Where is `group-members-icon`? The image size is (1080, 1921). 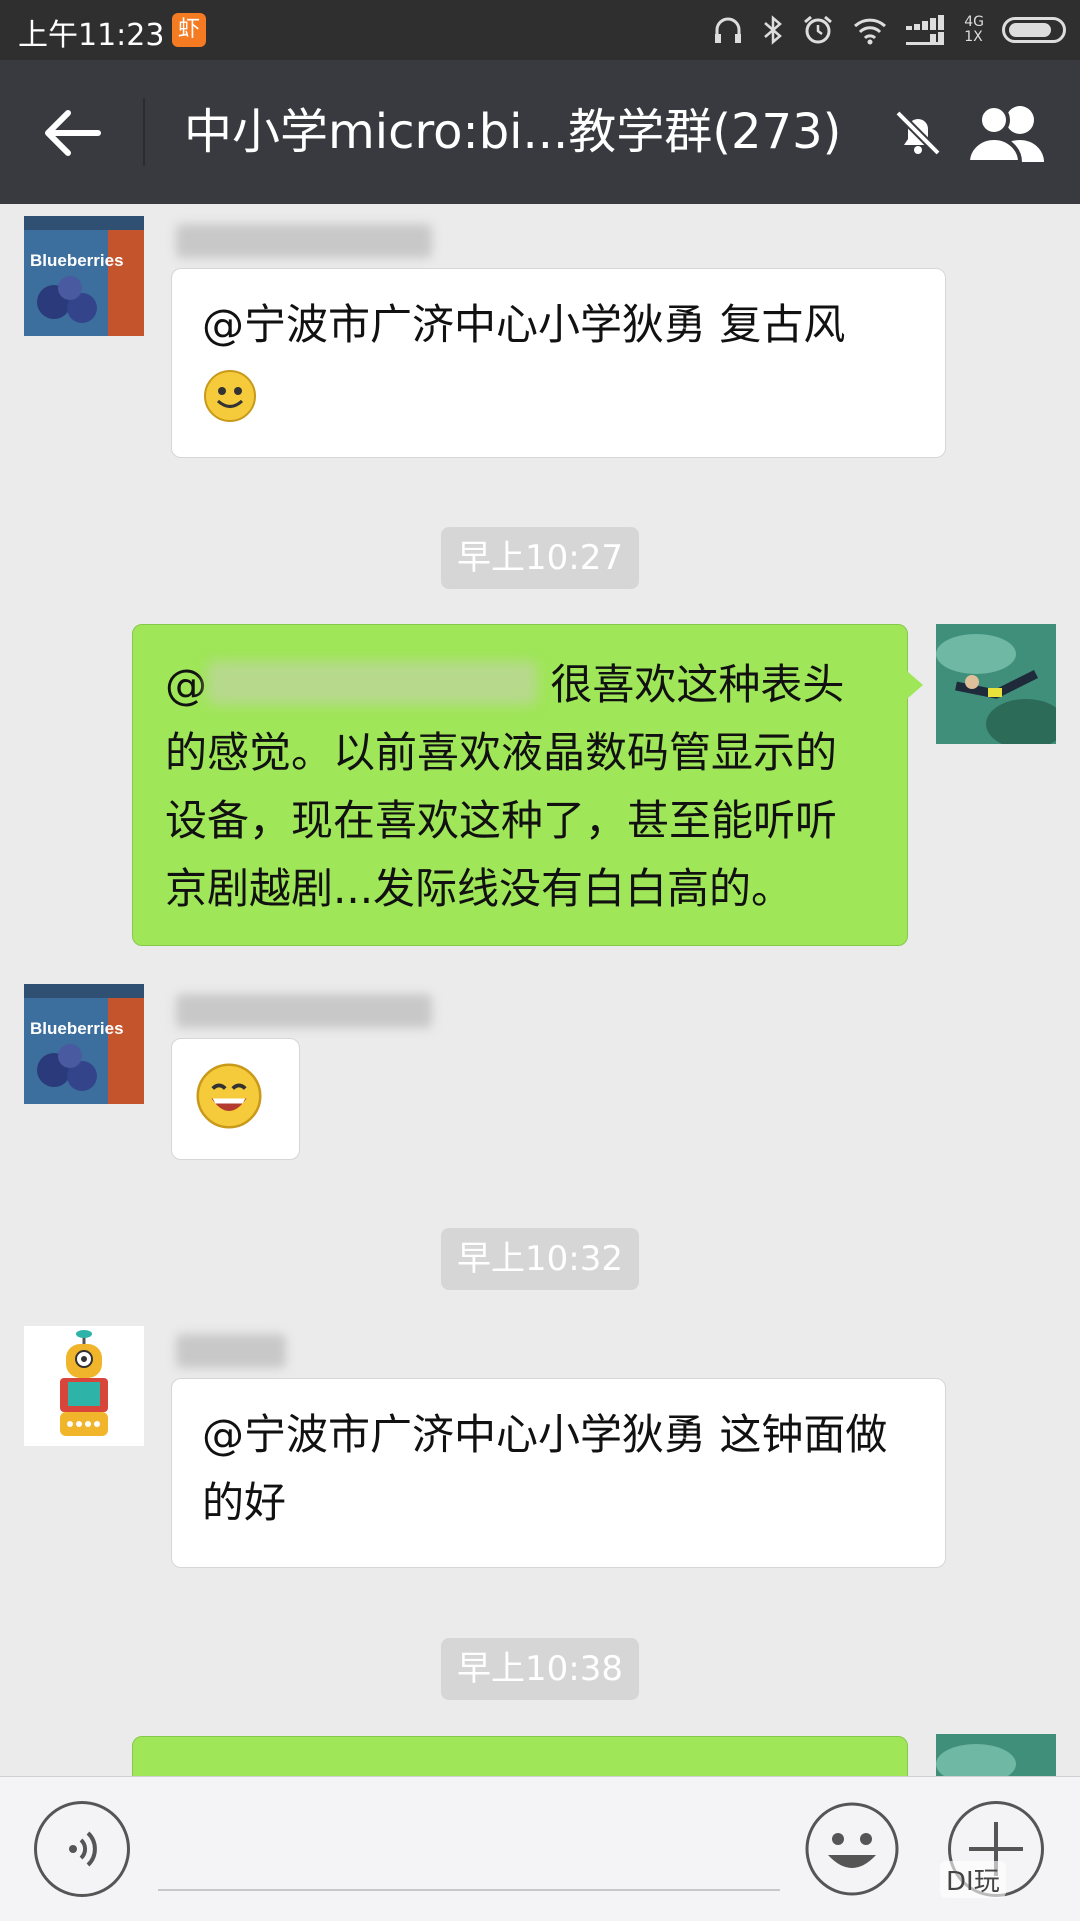 group-members-icon is located at coordinates (1008, 132).